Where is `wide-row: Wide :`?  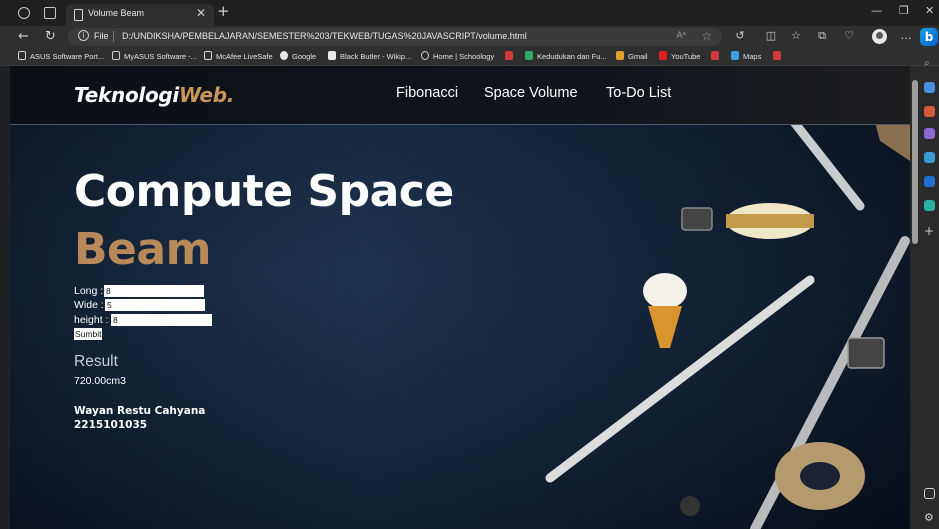 wide-row: Wide : is located at coordinates (139, 305).